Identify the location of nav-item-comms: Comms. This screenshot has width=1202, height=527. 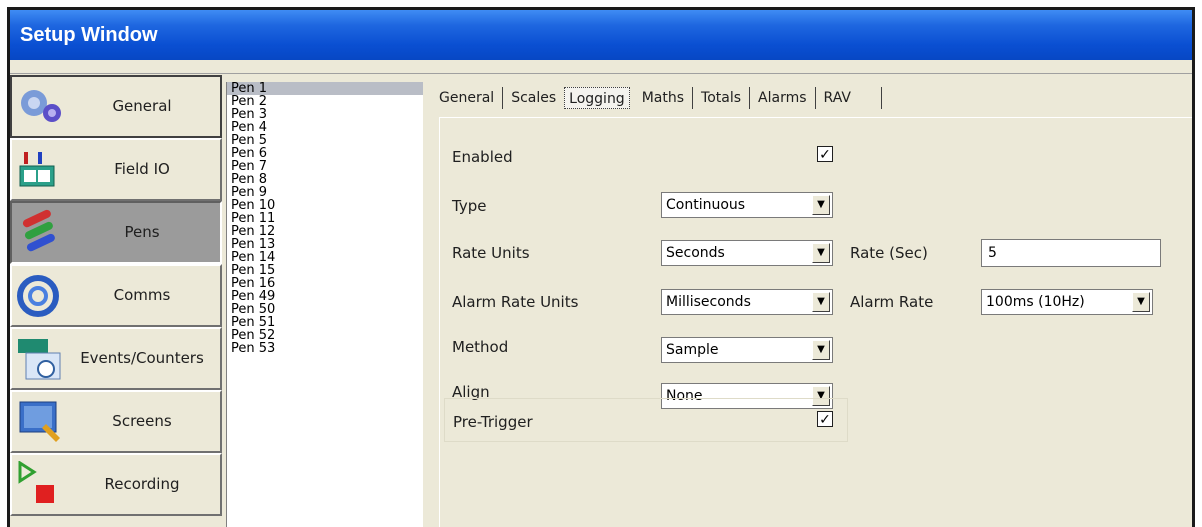
(116, 295).